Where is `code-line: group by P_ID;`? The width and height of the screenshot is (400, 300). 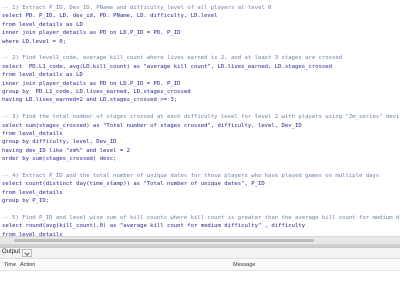
code-line: group by P_ID; is located at coordinates (25, 201).